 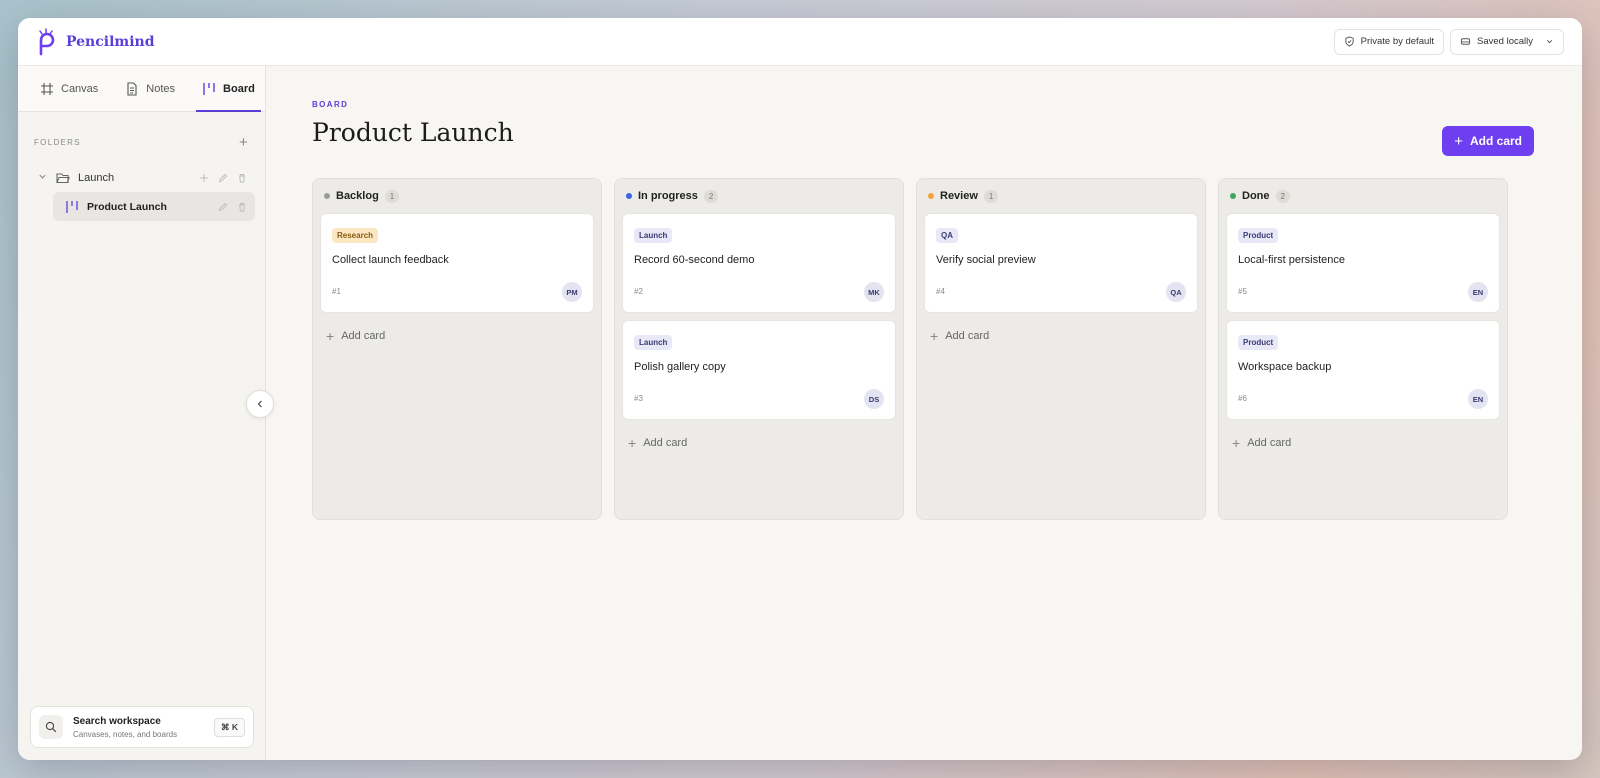 What do you see at coordinates (336, 291) in the screenshot?
I see `card-number: #1` at bounding box center [336, 291].